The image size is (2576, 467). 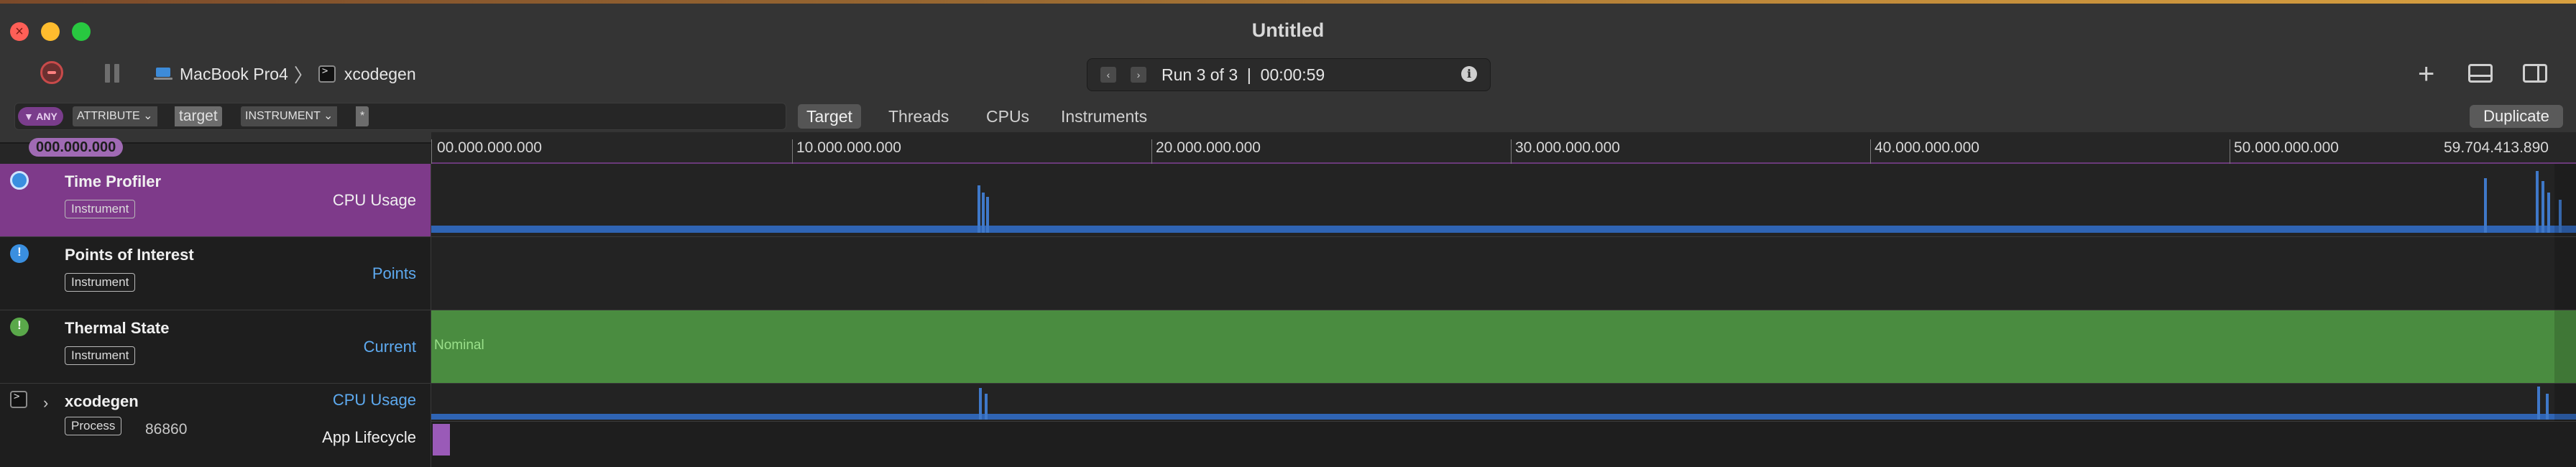 I want to click on cpu-usage-graph, so click(x=1503, y=200).